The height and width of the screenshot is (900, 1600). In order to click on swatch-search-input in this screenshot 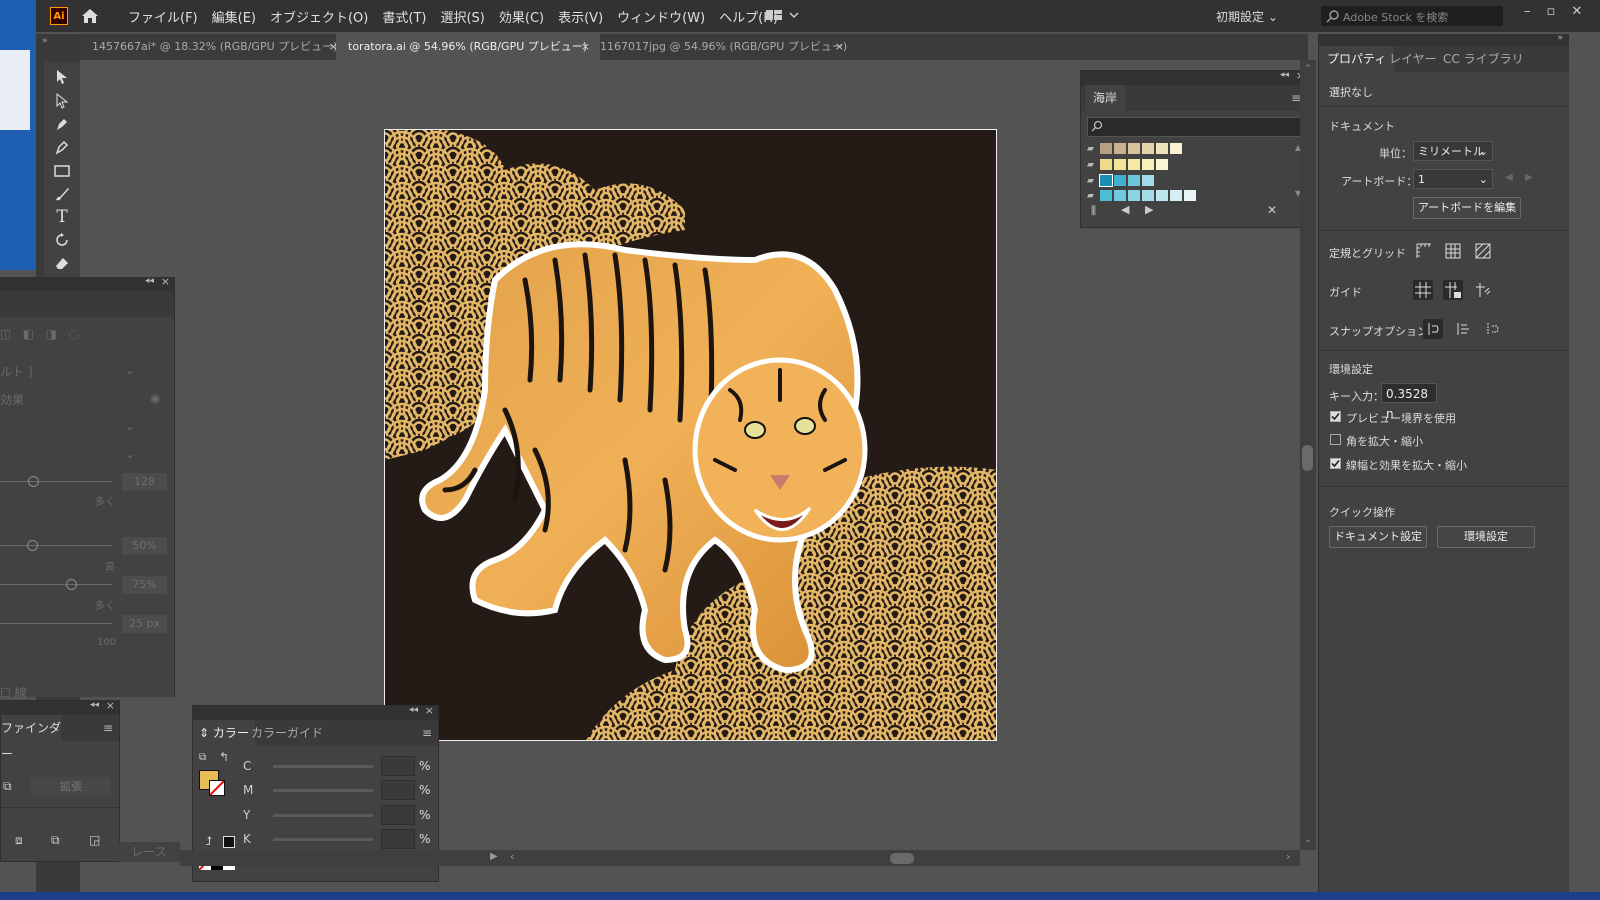, I will do `click(1195, 127)`.